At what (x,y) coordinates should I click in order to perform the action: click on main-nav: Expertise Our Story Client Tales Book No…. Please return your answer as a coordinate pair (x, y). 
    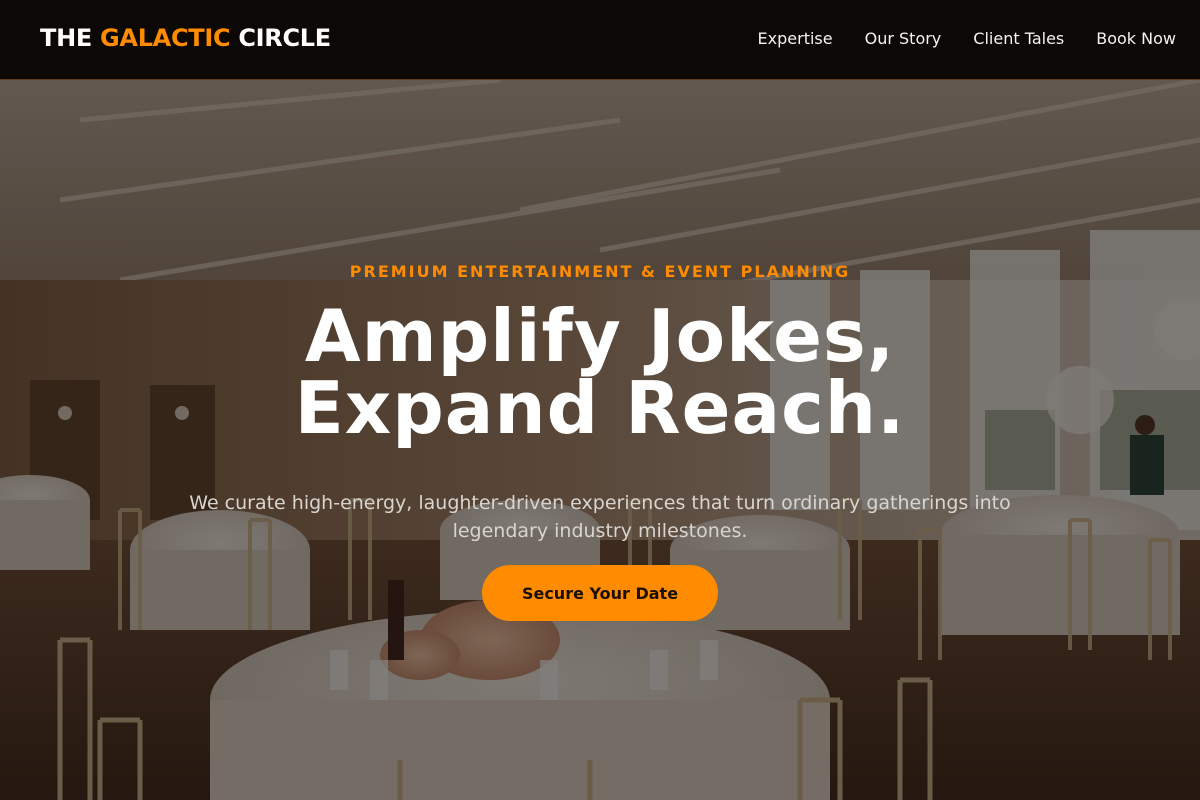
    Looking at the image, I should click on (967, 38).